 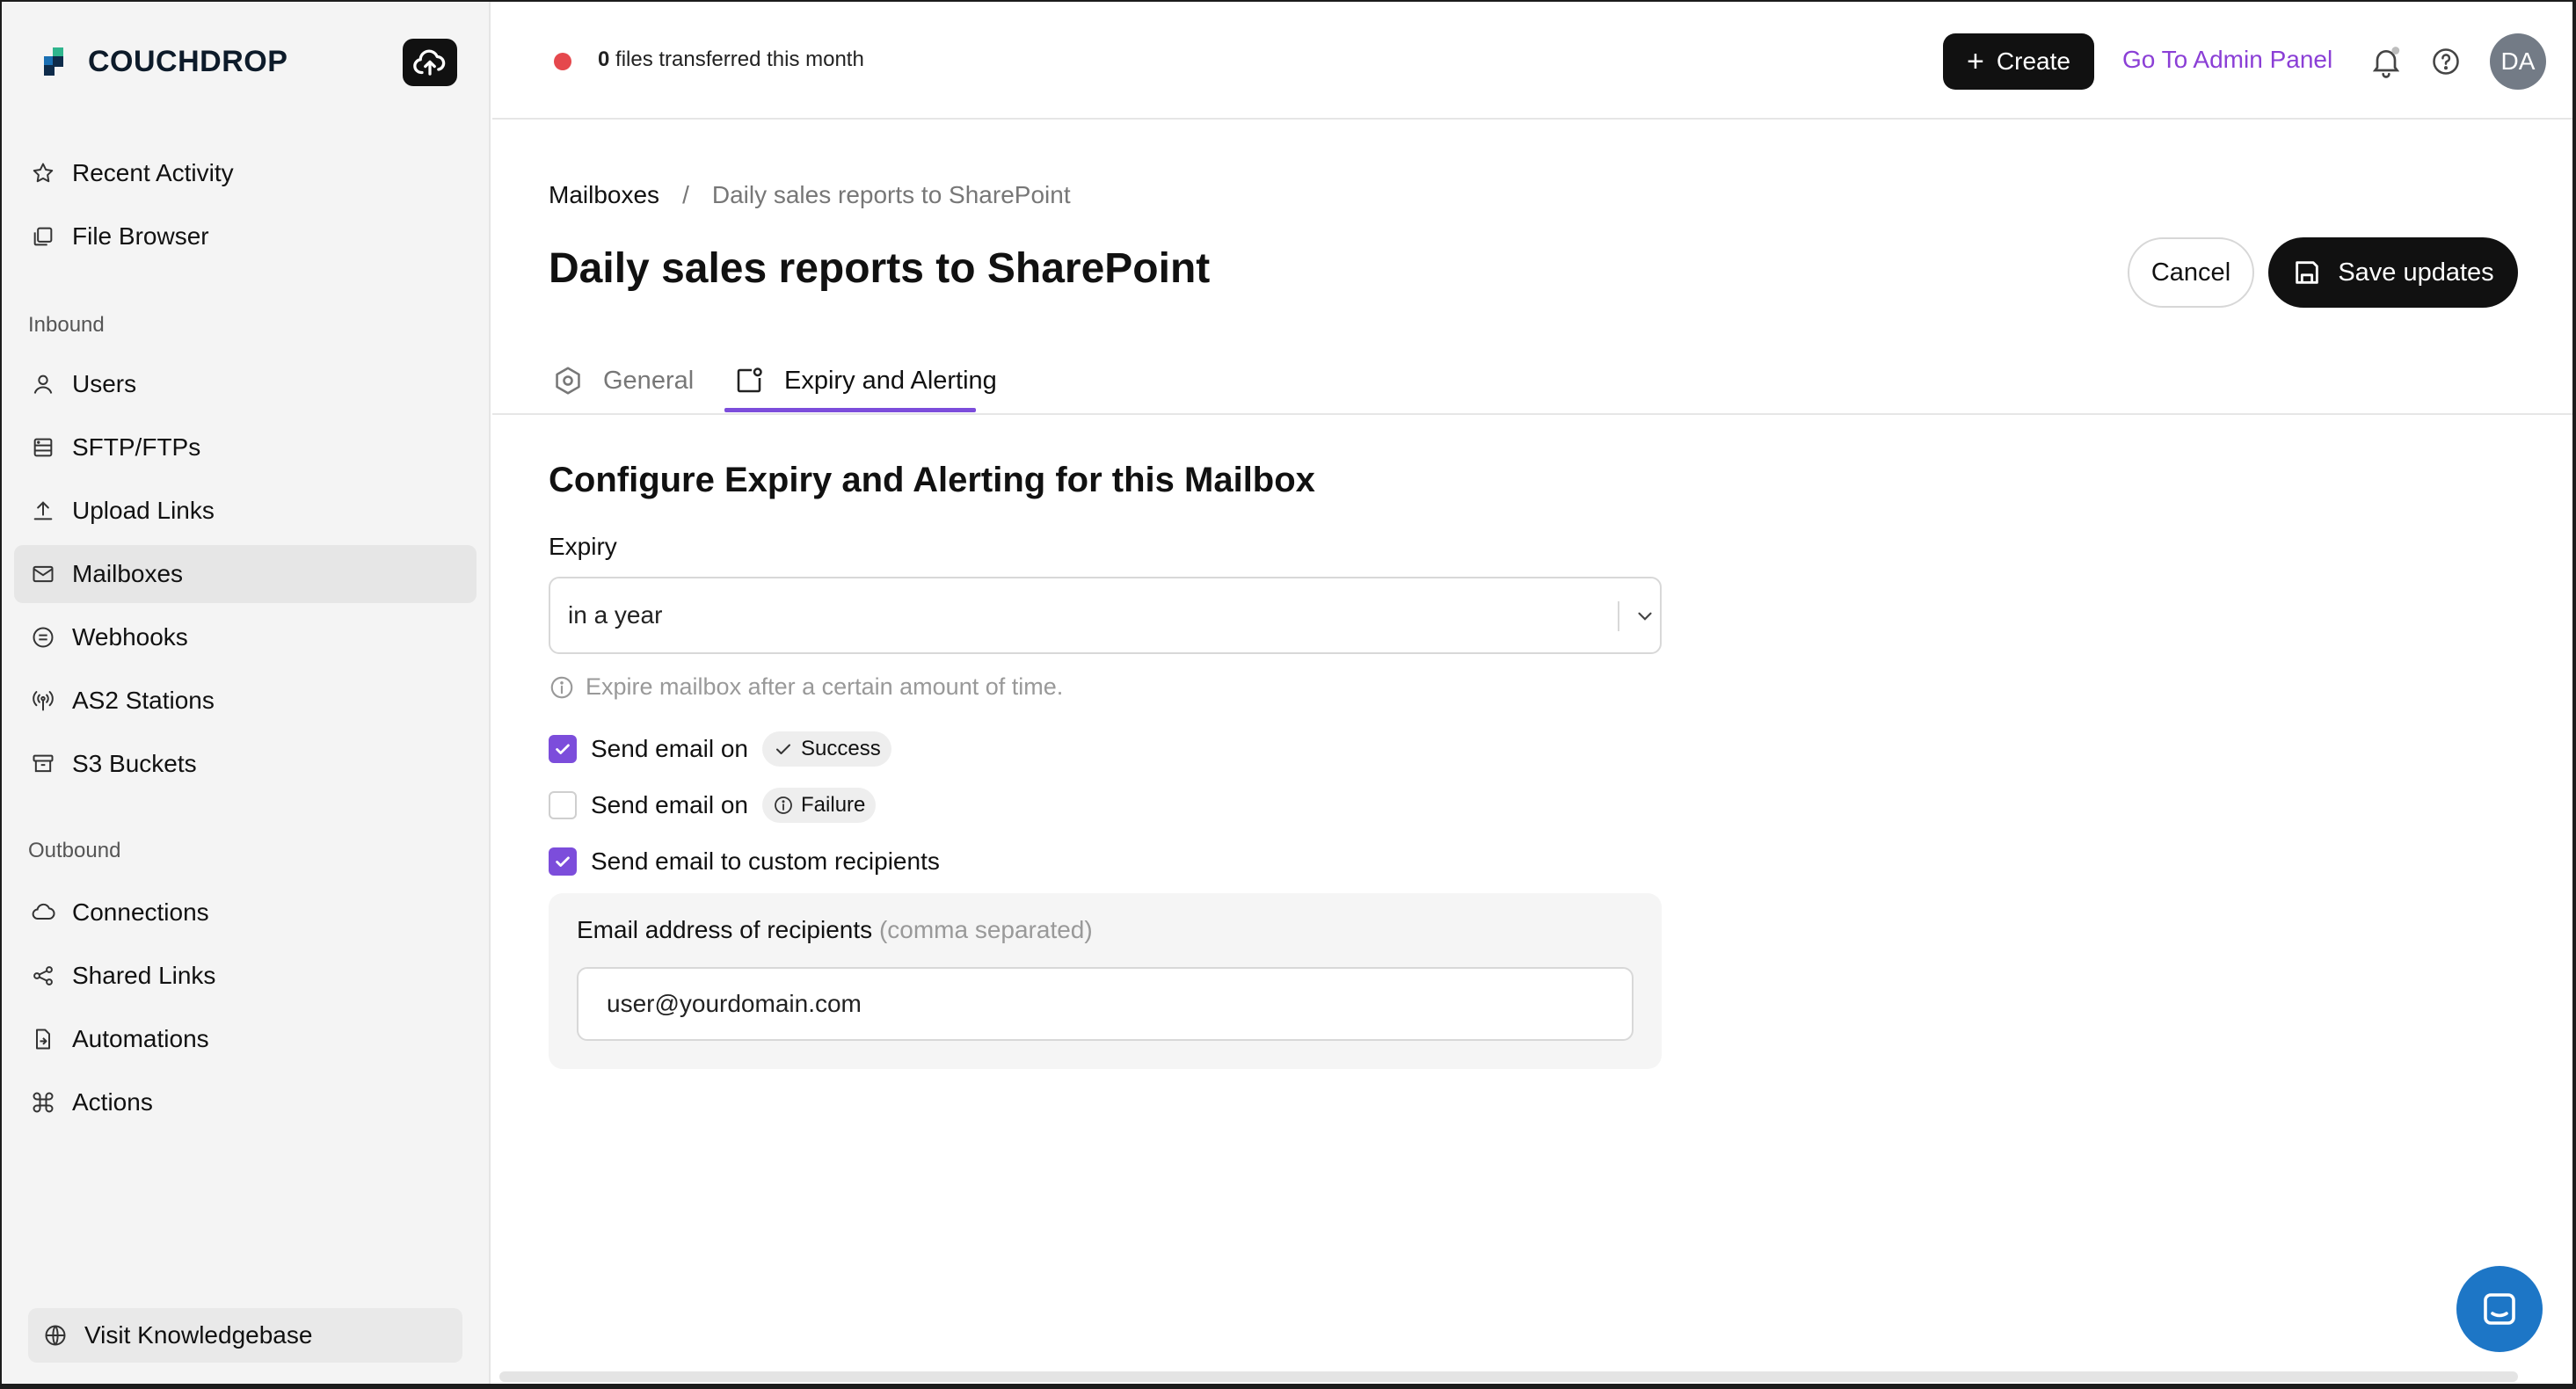 I want to click on expiry-label: Expiry, so click(x=583, y=546).